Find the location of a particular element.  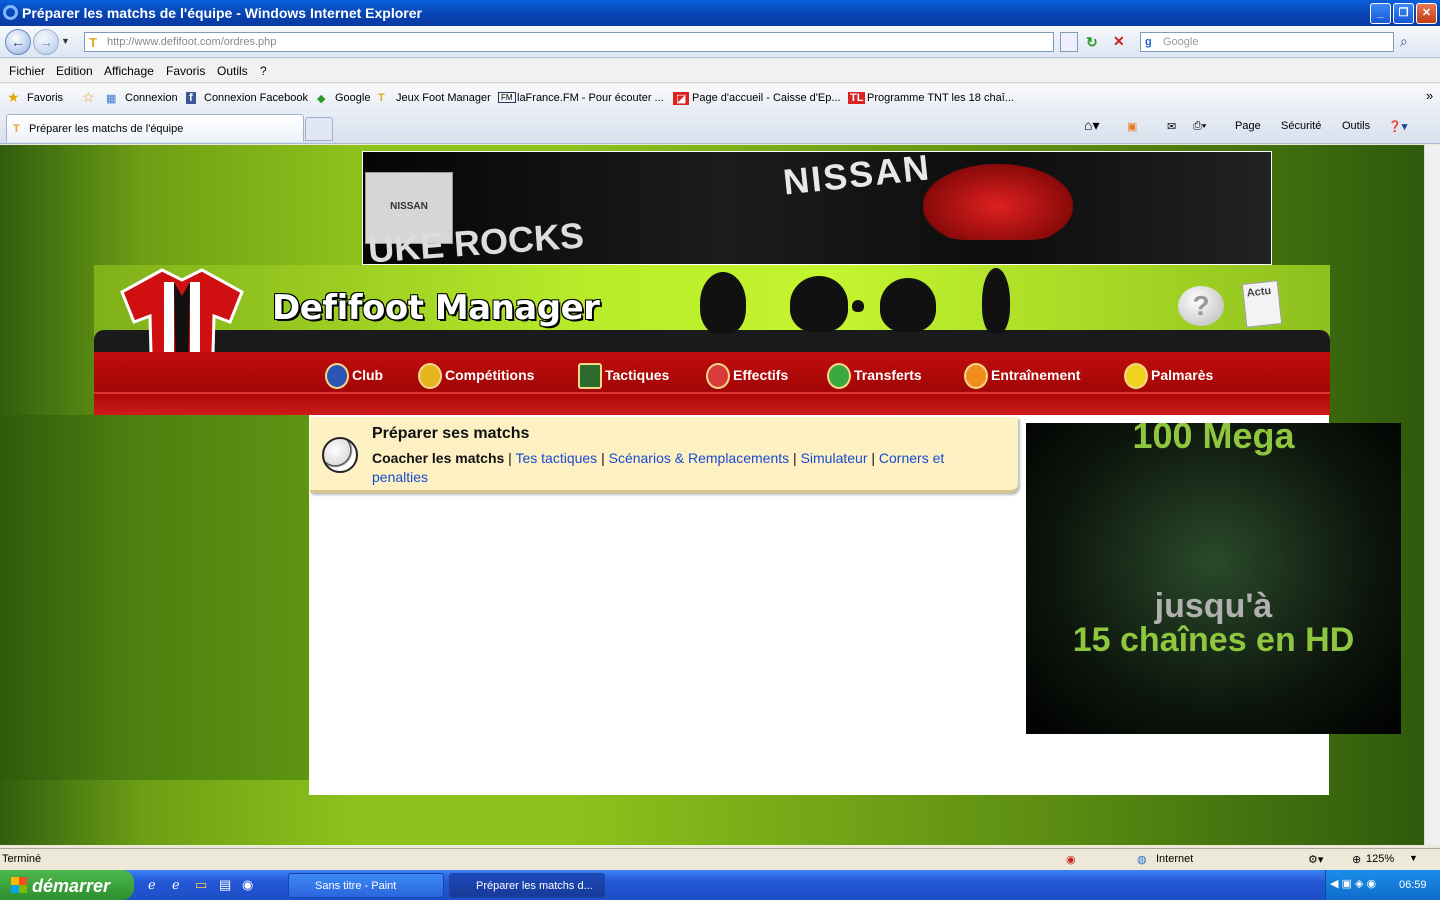

zoom-icon: ⊕ is located at coordinates (1357, 860).